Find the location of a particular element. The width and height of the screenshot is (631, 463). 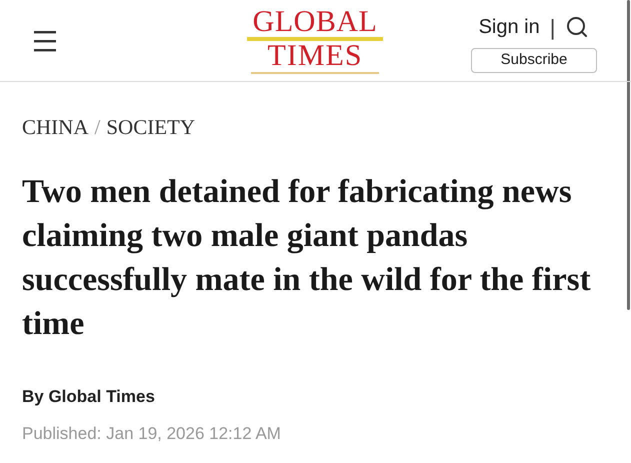

article-byline: By Global Times is located at coordinates (89, 397).